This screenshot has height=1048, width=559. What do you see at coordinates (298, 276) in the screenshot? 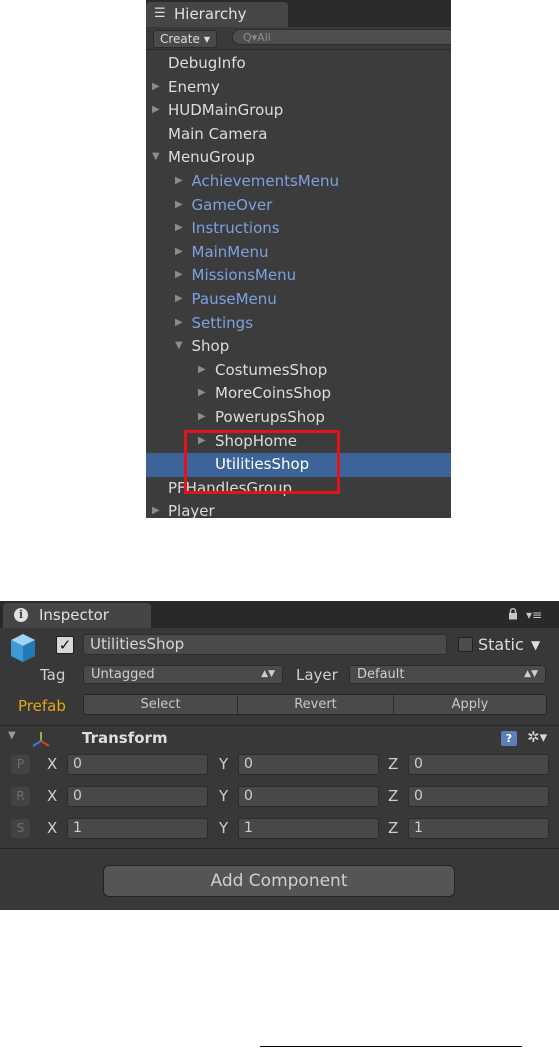
I see `hierarchy-item: ▶ MissionsMenu` at bounding box center [298, 276].